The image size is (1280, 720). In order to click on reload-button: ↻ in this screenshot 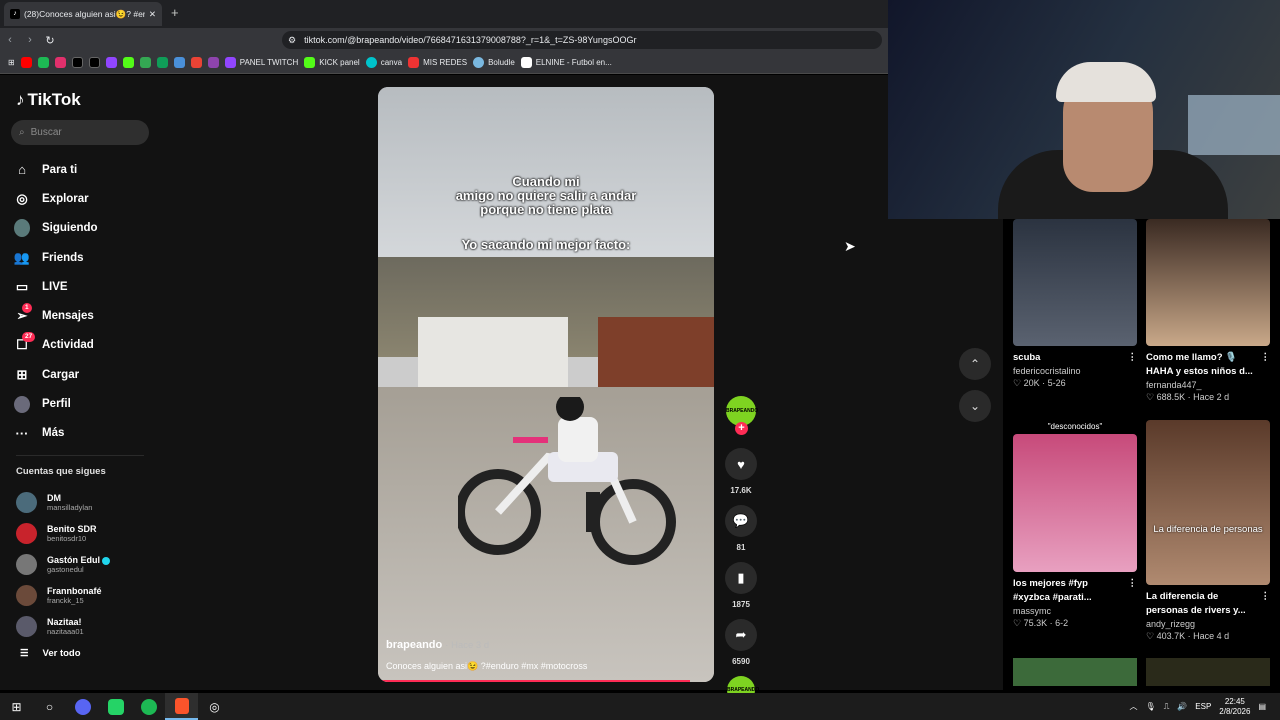, I will do `click(50, 40)`.